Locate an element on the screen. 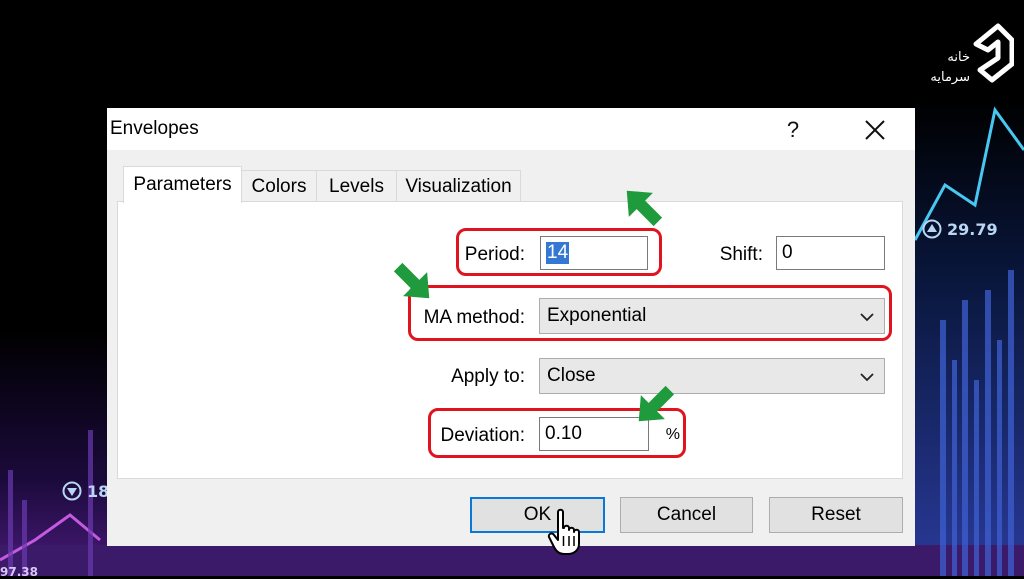  brand-mark-icon is located at coordinates (993, 53).